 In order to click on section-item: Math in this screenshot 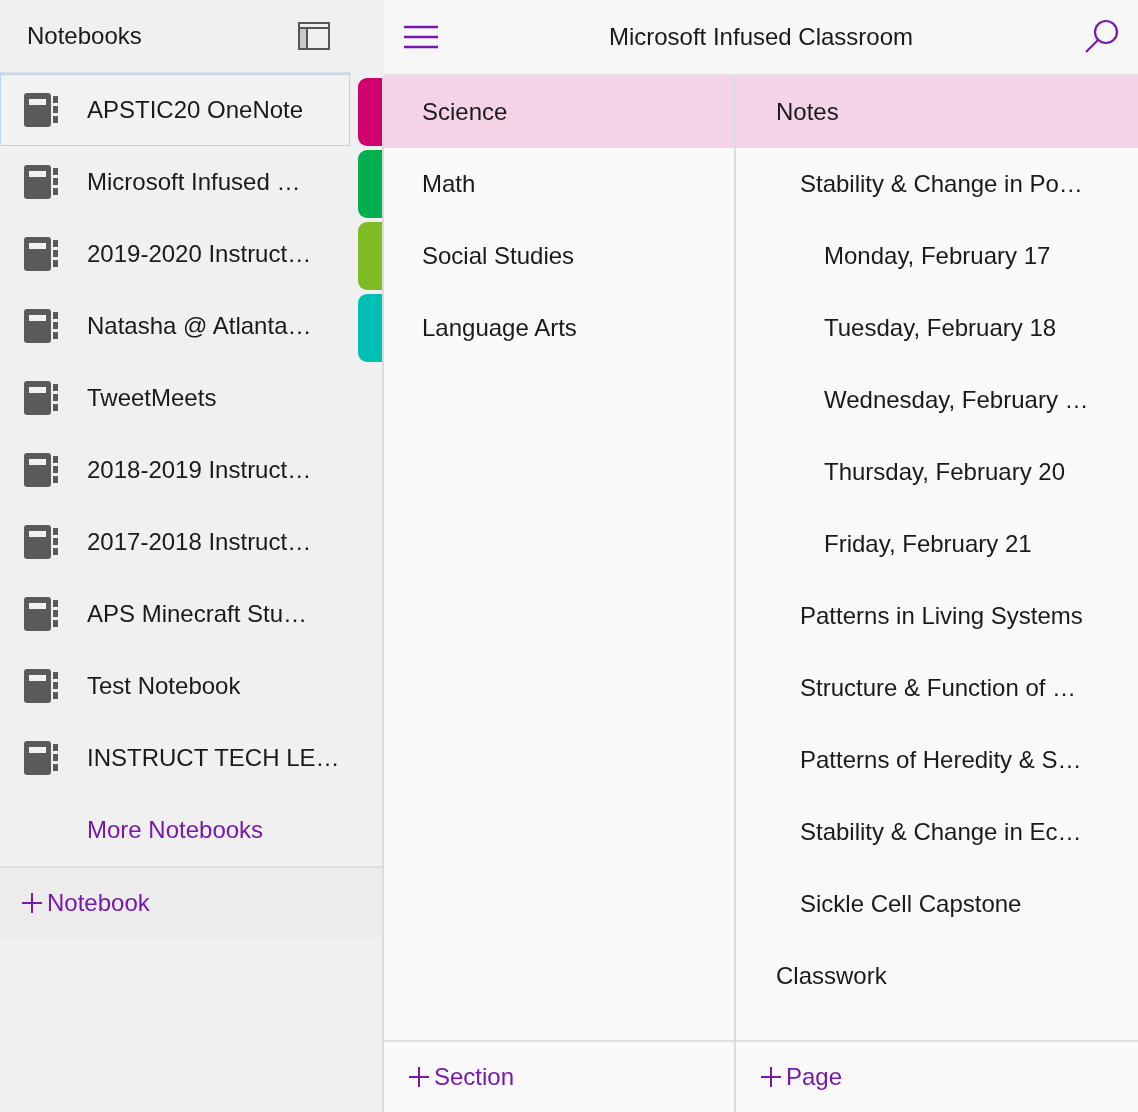, I will do `click(559, 184)`.